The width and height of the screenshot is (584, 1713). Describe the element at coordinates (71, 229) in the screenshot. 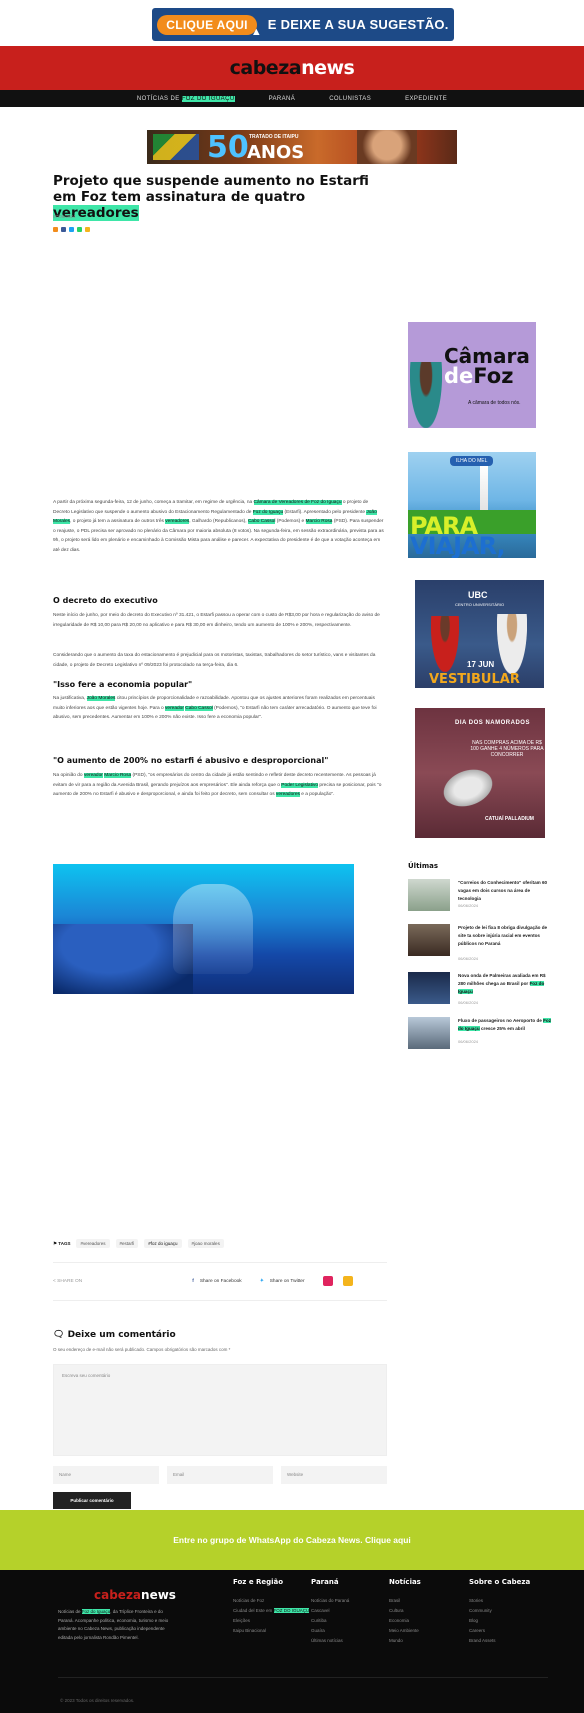

I see `twitter-mini-icon` at that location.